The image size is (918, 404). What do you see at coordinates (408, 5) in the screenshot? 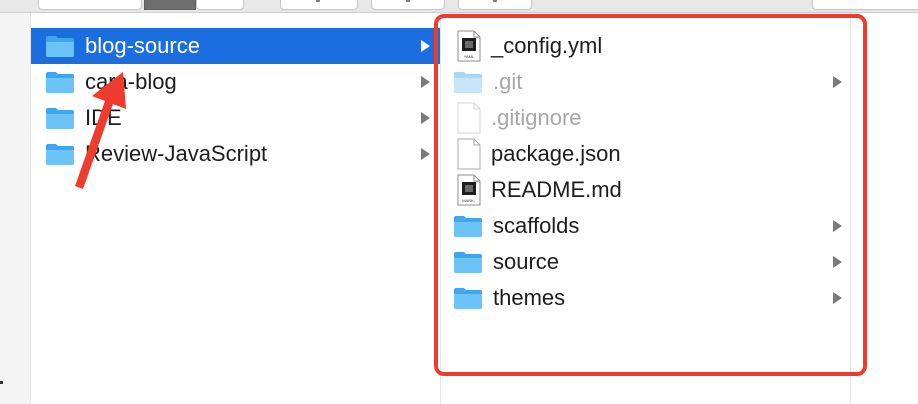
I see `toolbar-action-button` at bounding box center [408, 5].